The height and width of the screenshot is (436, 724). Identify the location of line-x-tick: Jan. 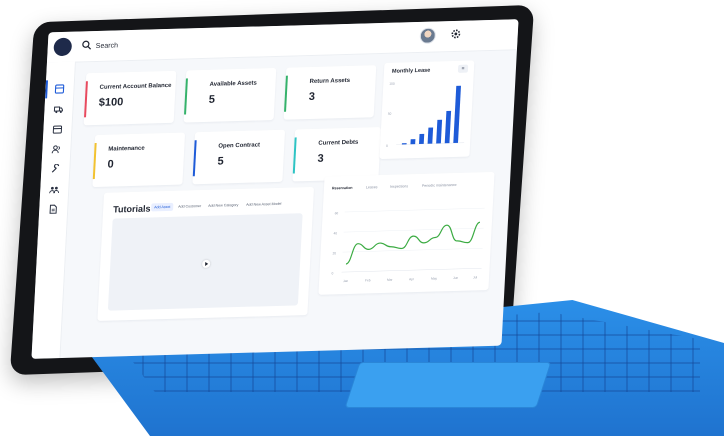
(346, 281).